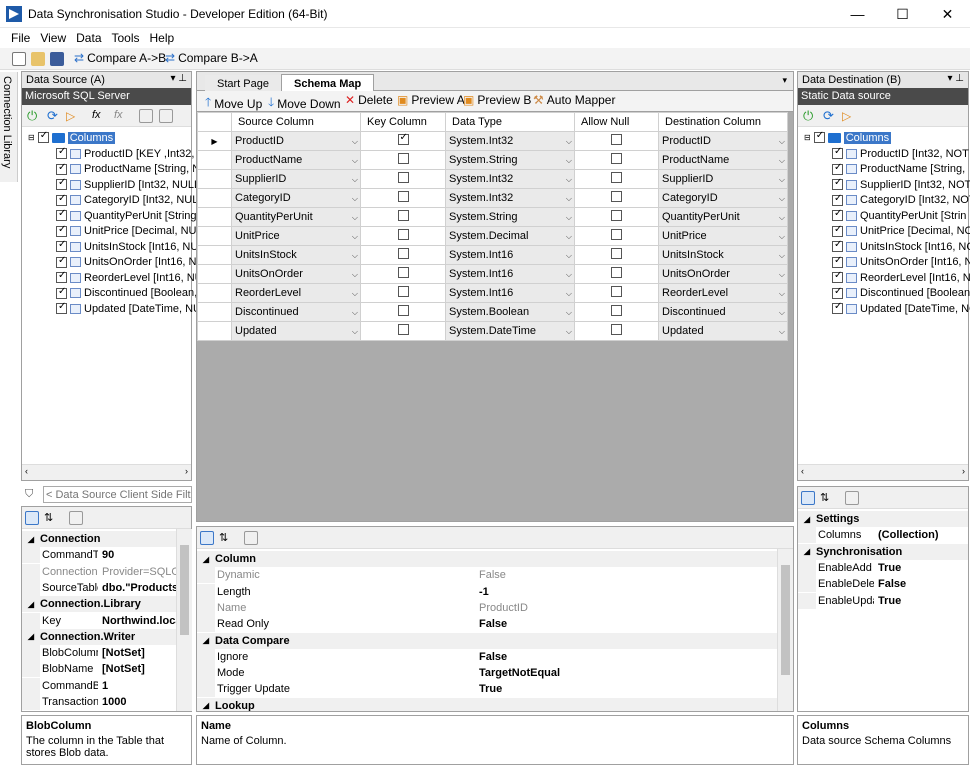  Describe the element at coordinates (103, 686) in the screenshot. I see `property-value: 1` at that location.